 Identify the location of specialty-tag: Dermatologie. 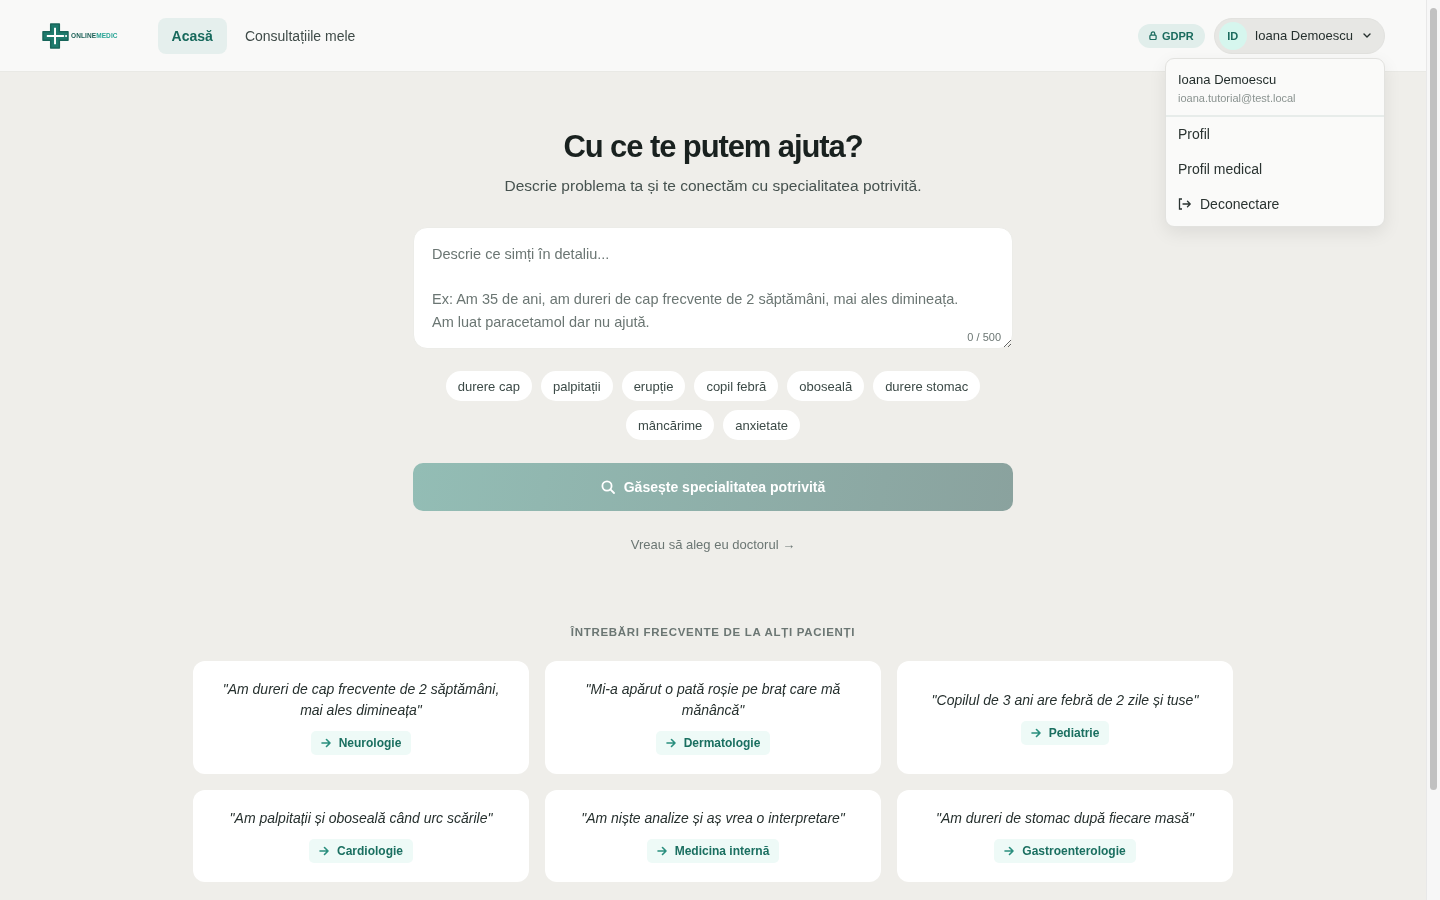
(713, 743).